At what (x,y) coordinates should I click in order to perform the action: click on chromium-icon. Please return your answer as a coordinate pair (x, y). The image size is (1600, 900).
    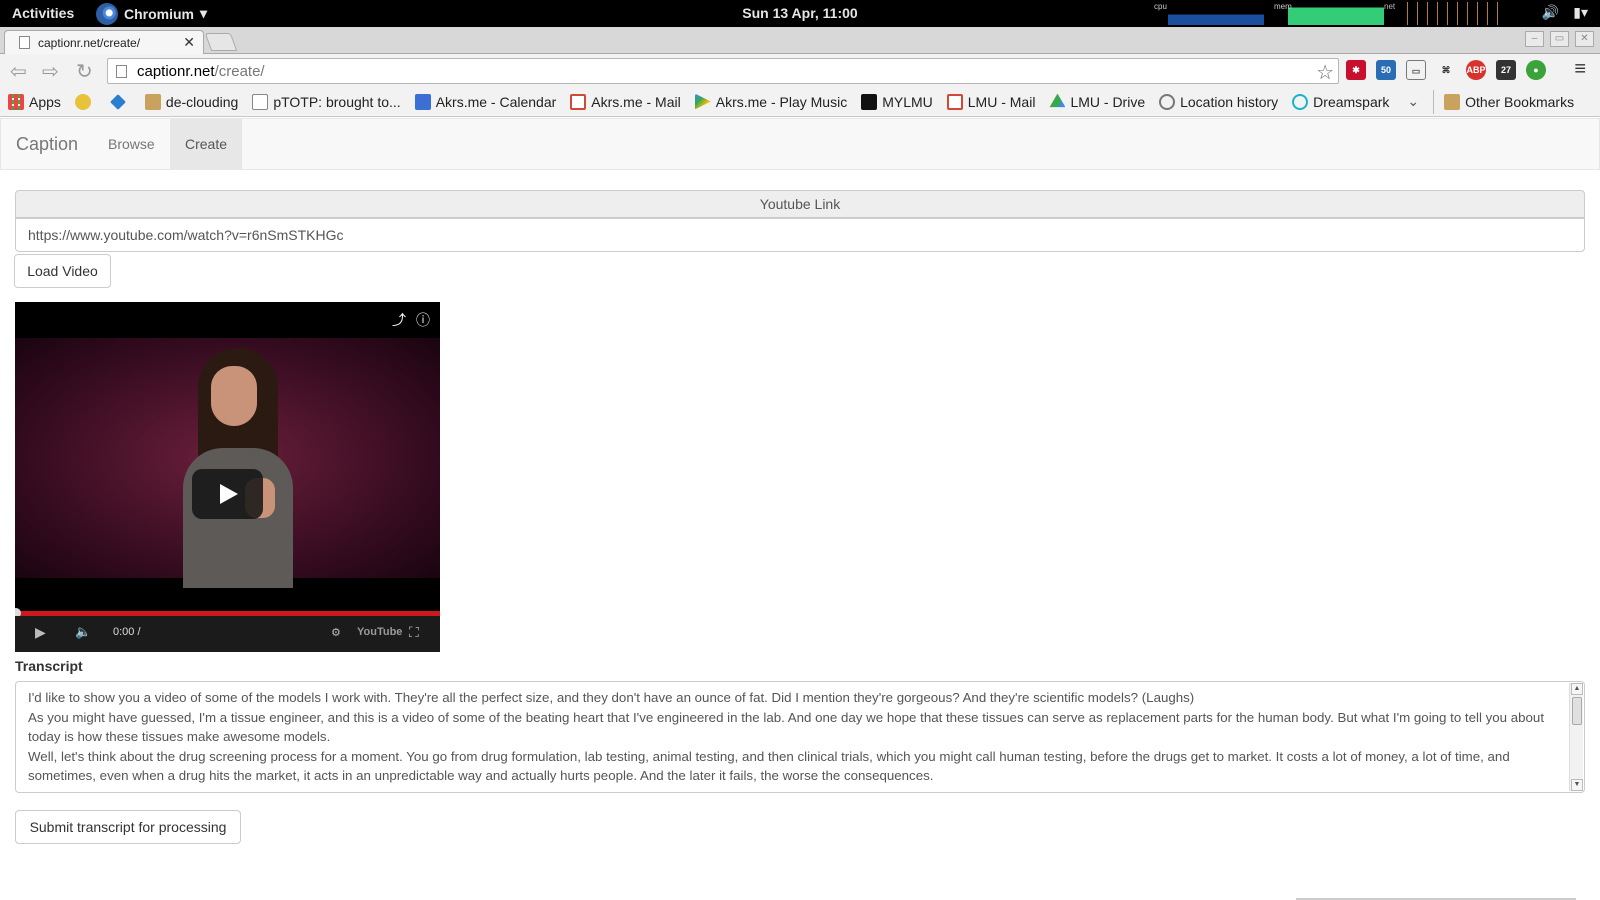
    Looking at the image, I should click on (107, 13).